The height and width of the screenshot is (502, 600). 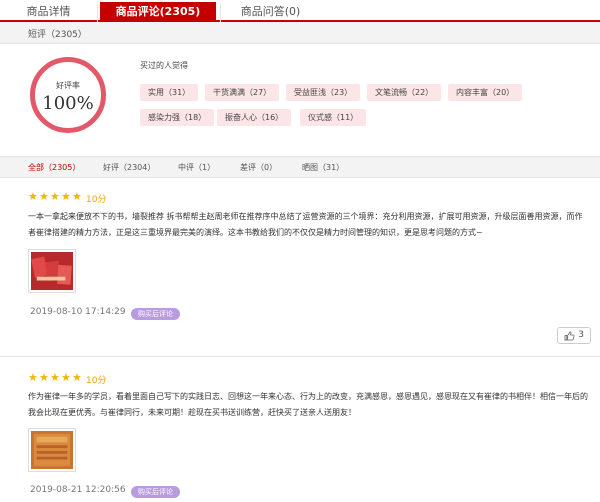 What do you see at coordinates (323, 167) in the screenshot?
I see `filter-with-images: 晒图（31）` at bounding box center [323, 167].